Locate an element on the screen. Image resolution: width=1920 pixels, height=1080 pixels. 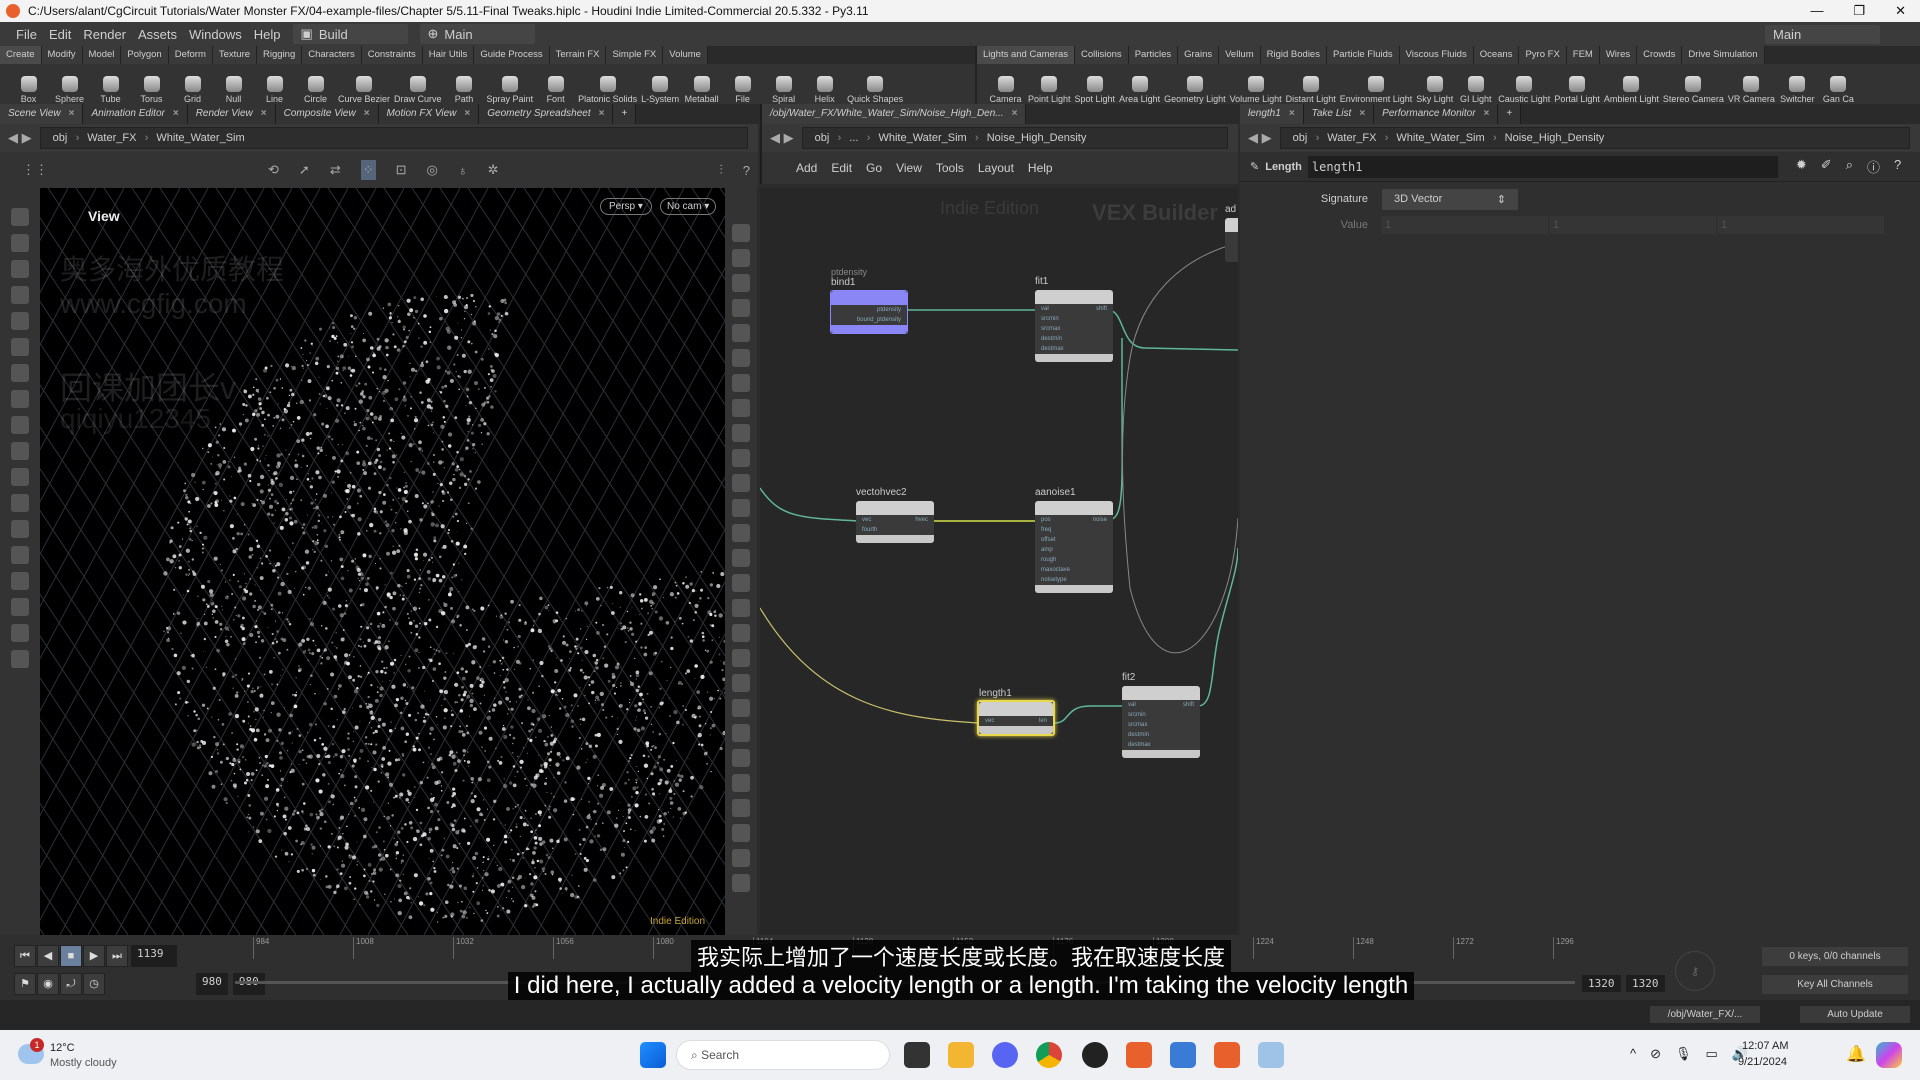
node-length1: length1 vec len is located at coordinates (1016, 712).